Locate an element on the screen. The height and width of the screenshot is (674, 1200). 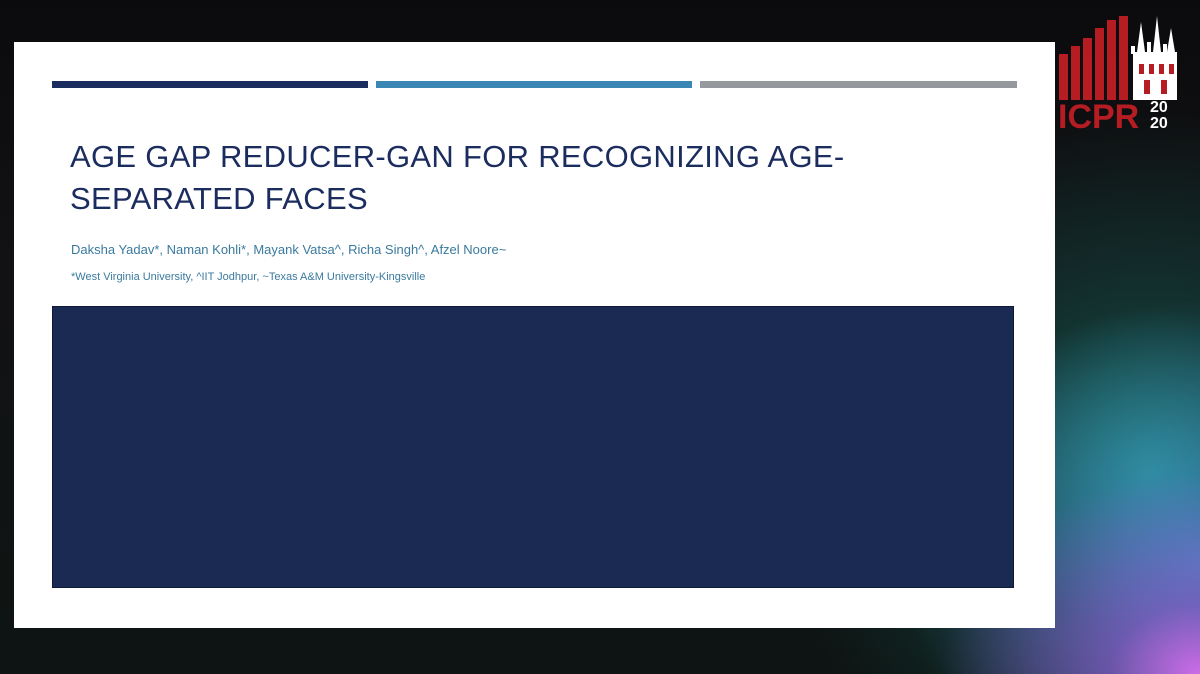
cathedral-icon is located at coordinates (1154, 58).